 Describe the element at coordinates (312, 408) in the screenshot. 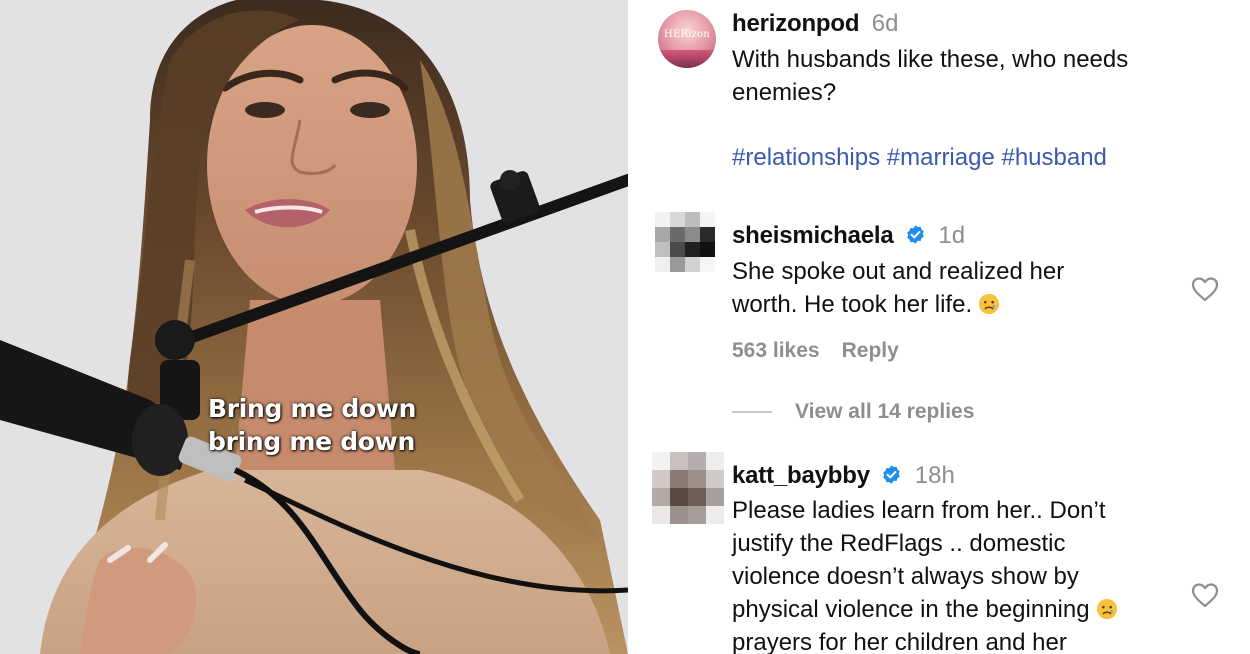

I see `caption-line-1: Bring me down` at that location.